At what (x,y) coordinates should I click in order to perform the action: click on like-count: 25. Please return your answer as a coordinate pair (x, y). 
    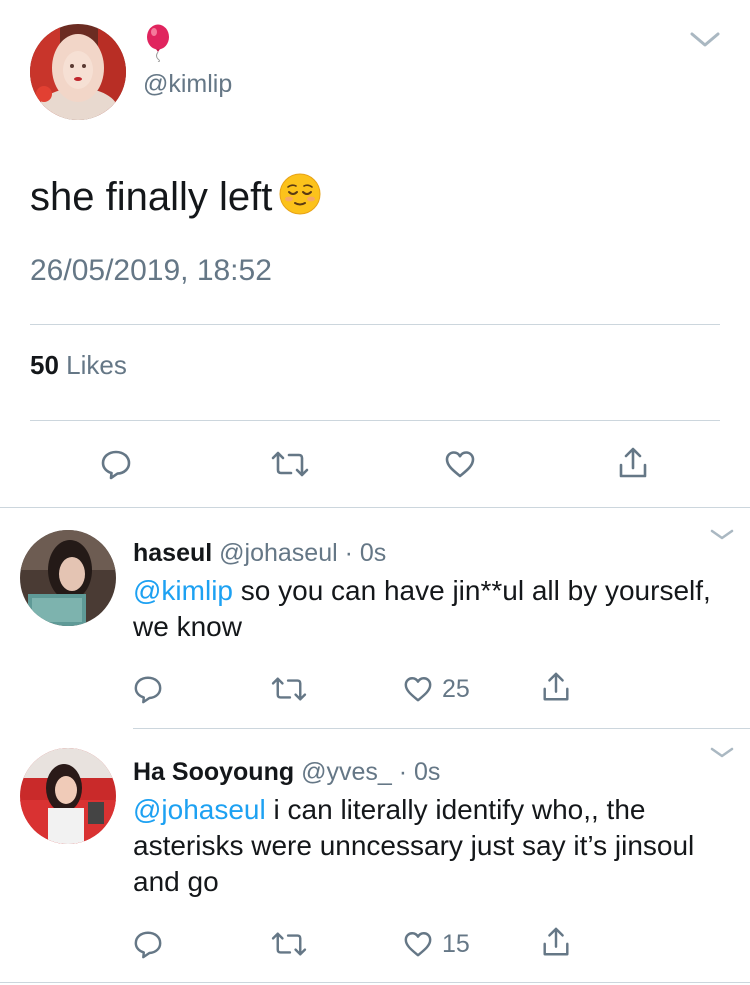
    Looking at the image, I should click on (456, 689).